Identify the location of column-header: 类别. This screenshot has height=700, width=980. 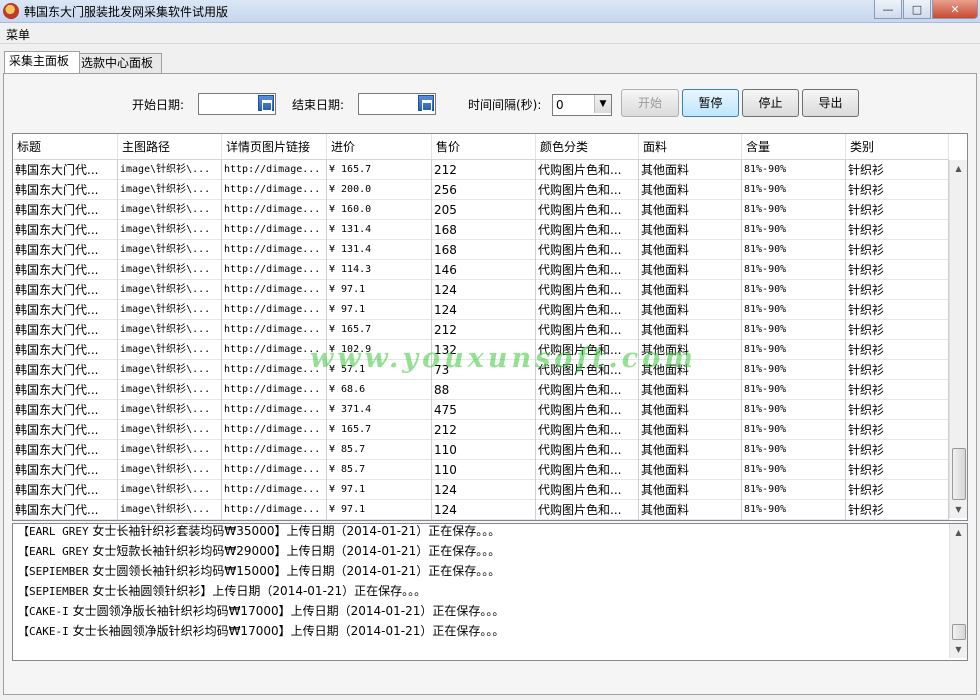
(897, 146).